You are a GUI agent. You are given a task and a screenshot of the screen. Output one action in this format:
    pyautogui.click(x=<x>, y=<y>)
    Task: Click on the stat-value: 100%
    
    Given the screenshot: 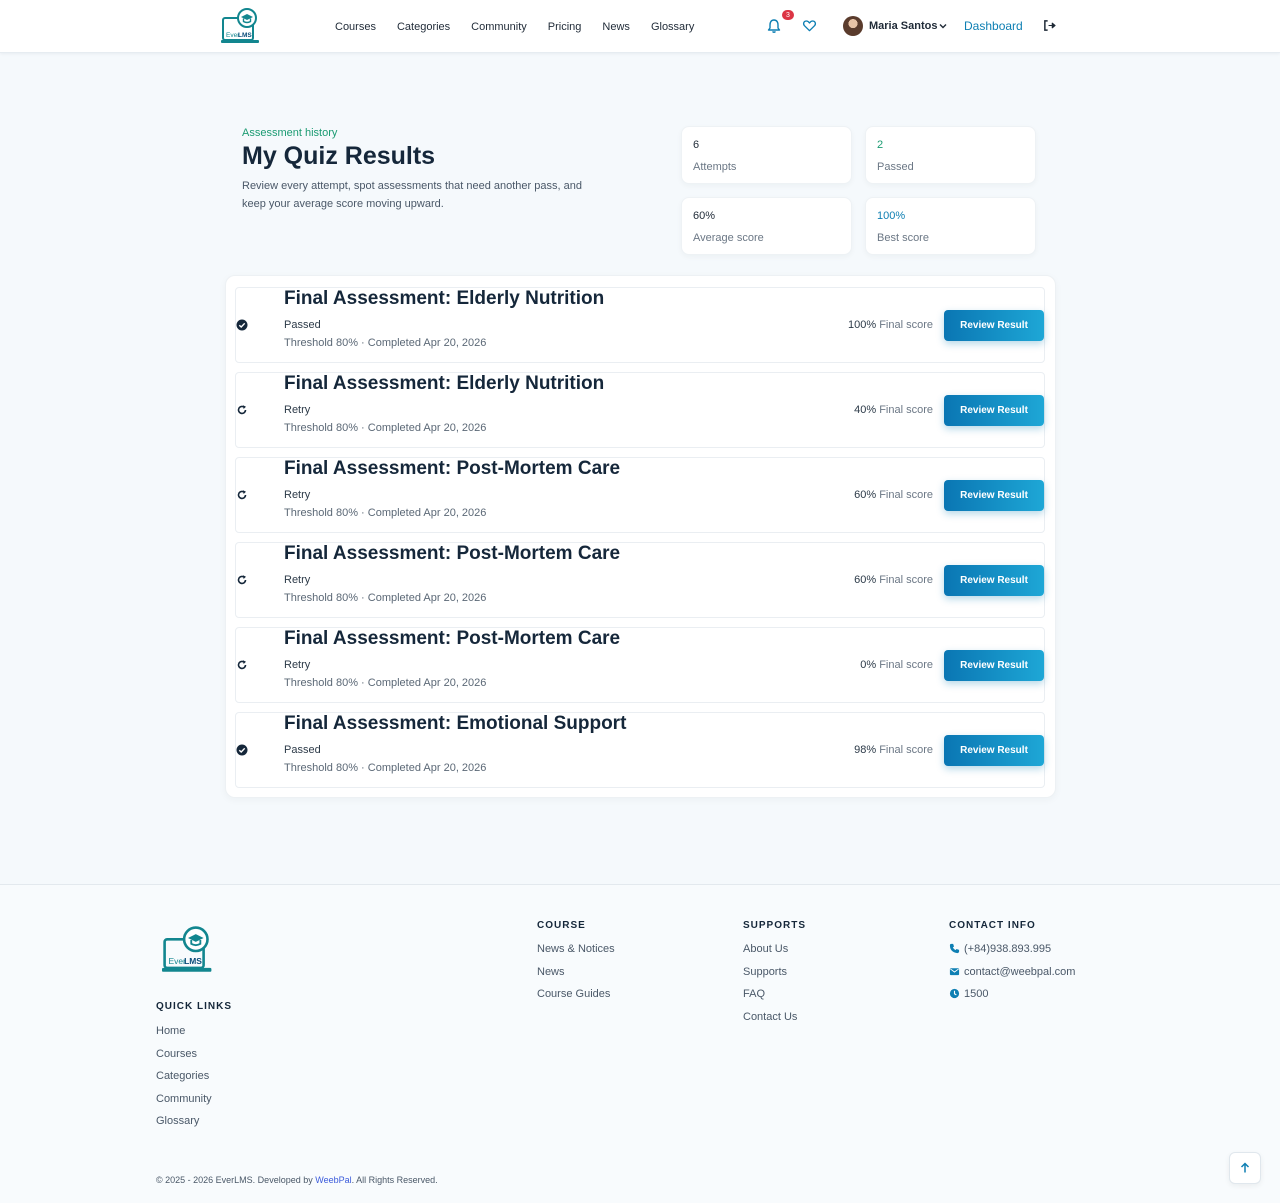 What is the action you would take?
    pyautogui.click(x=891, y=216)
    